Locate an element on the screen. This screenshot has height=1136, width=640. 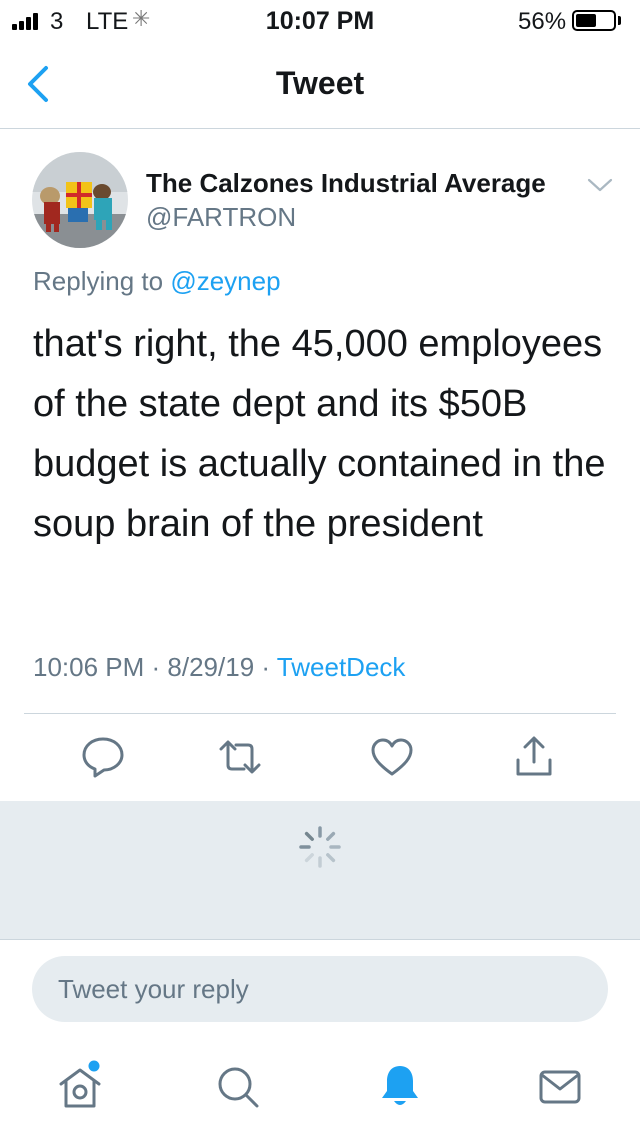
avatar-image is located at coordinates (80, 200).